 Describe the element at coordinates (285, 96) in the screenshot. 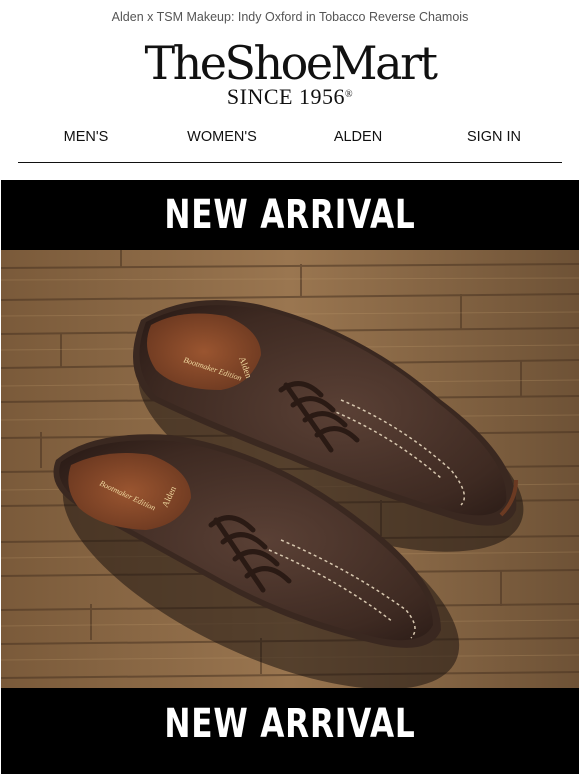

I see `logo-tagline-text: SINCE 1956` at that location.